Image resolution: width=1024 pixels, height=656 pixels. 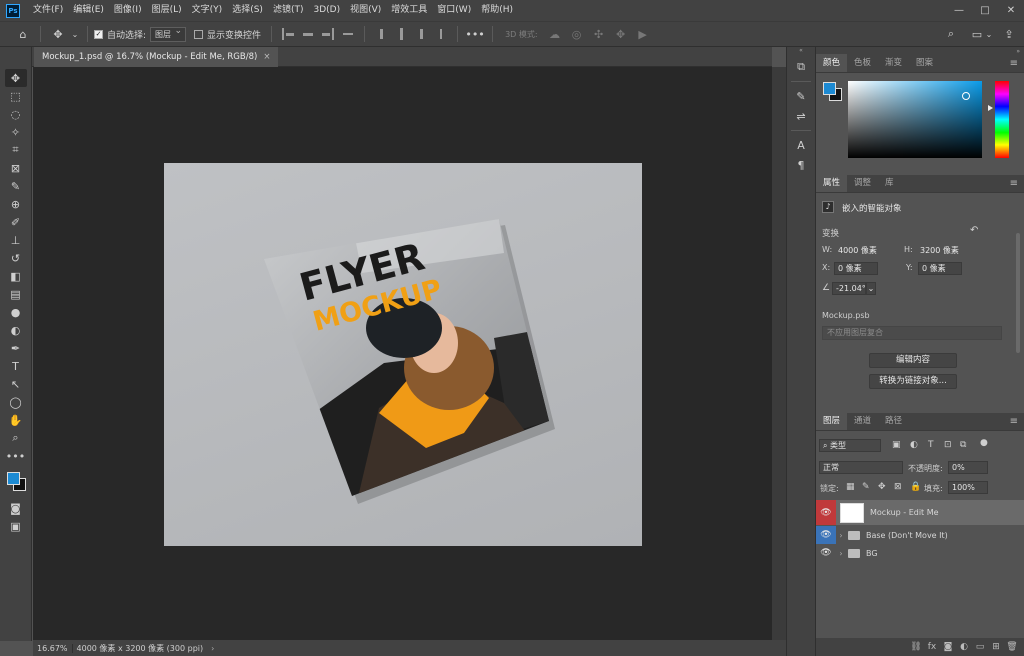 I want to click on status-menu-arrow: ›, so click(x=212, y=648).